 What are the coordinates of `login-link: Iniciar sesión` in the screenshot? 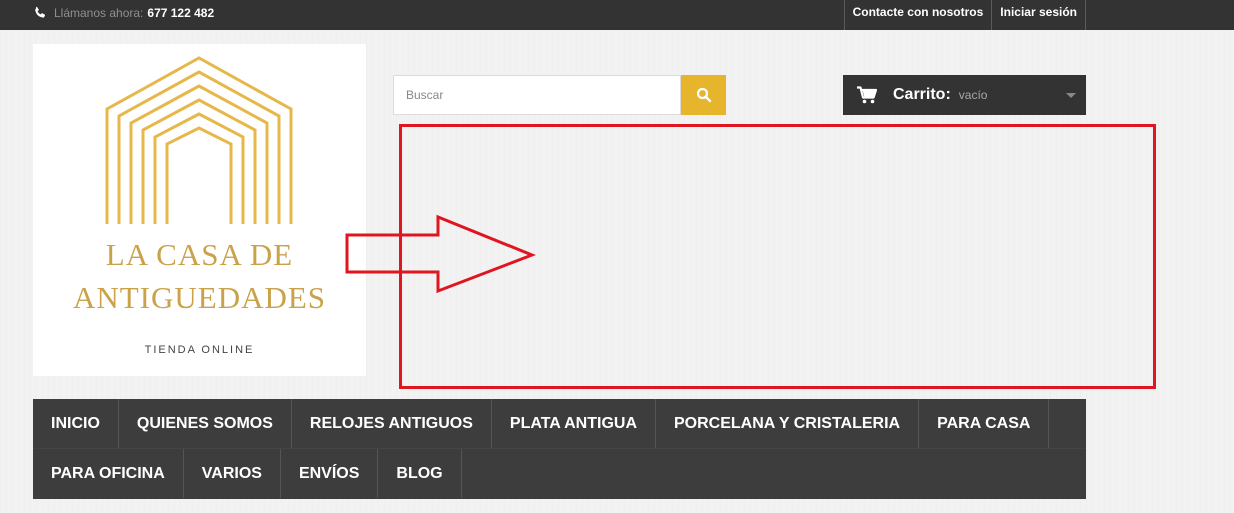 It's located at (1038, 15).